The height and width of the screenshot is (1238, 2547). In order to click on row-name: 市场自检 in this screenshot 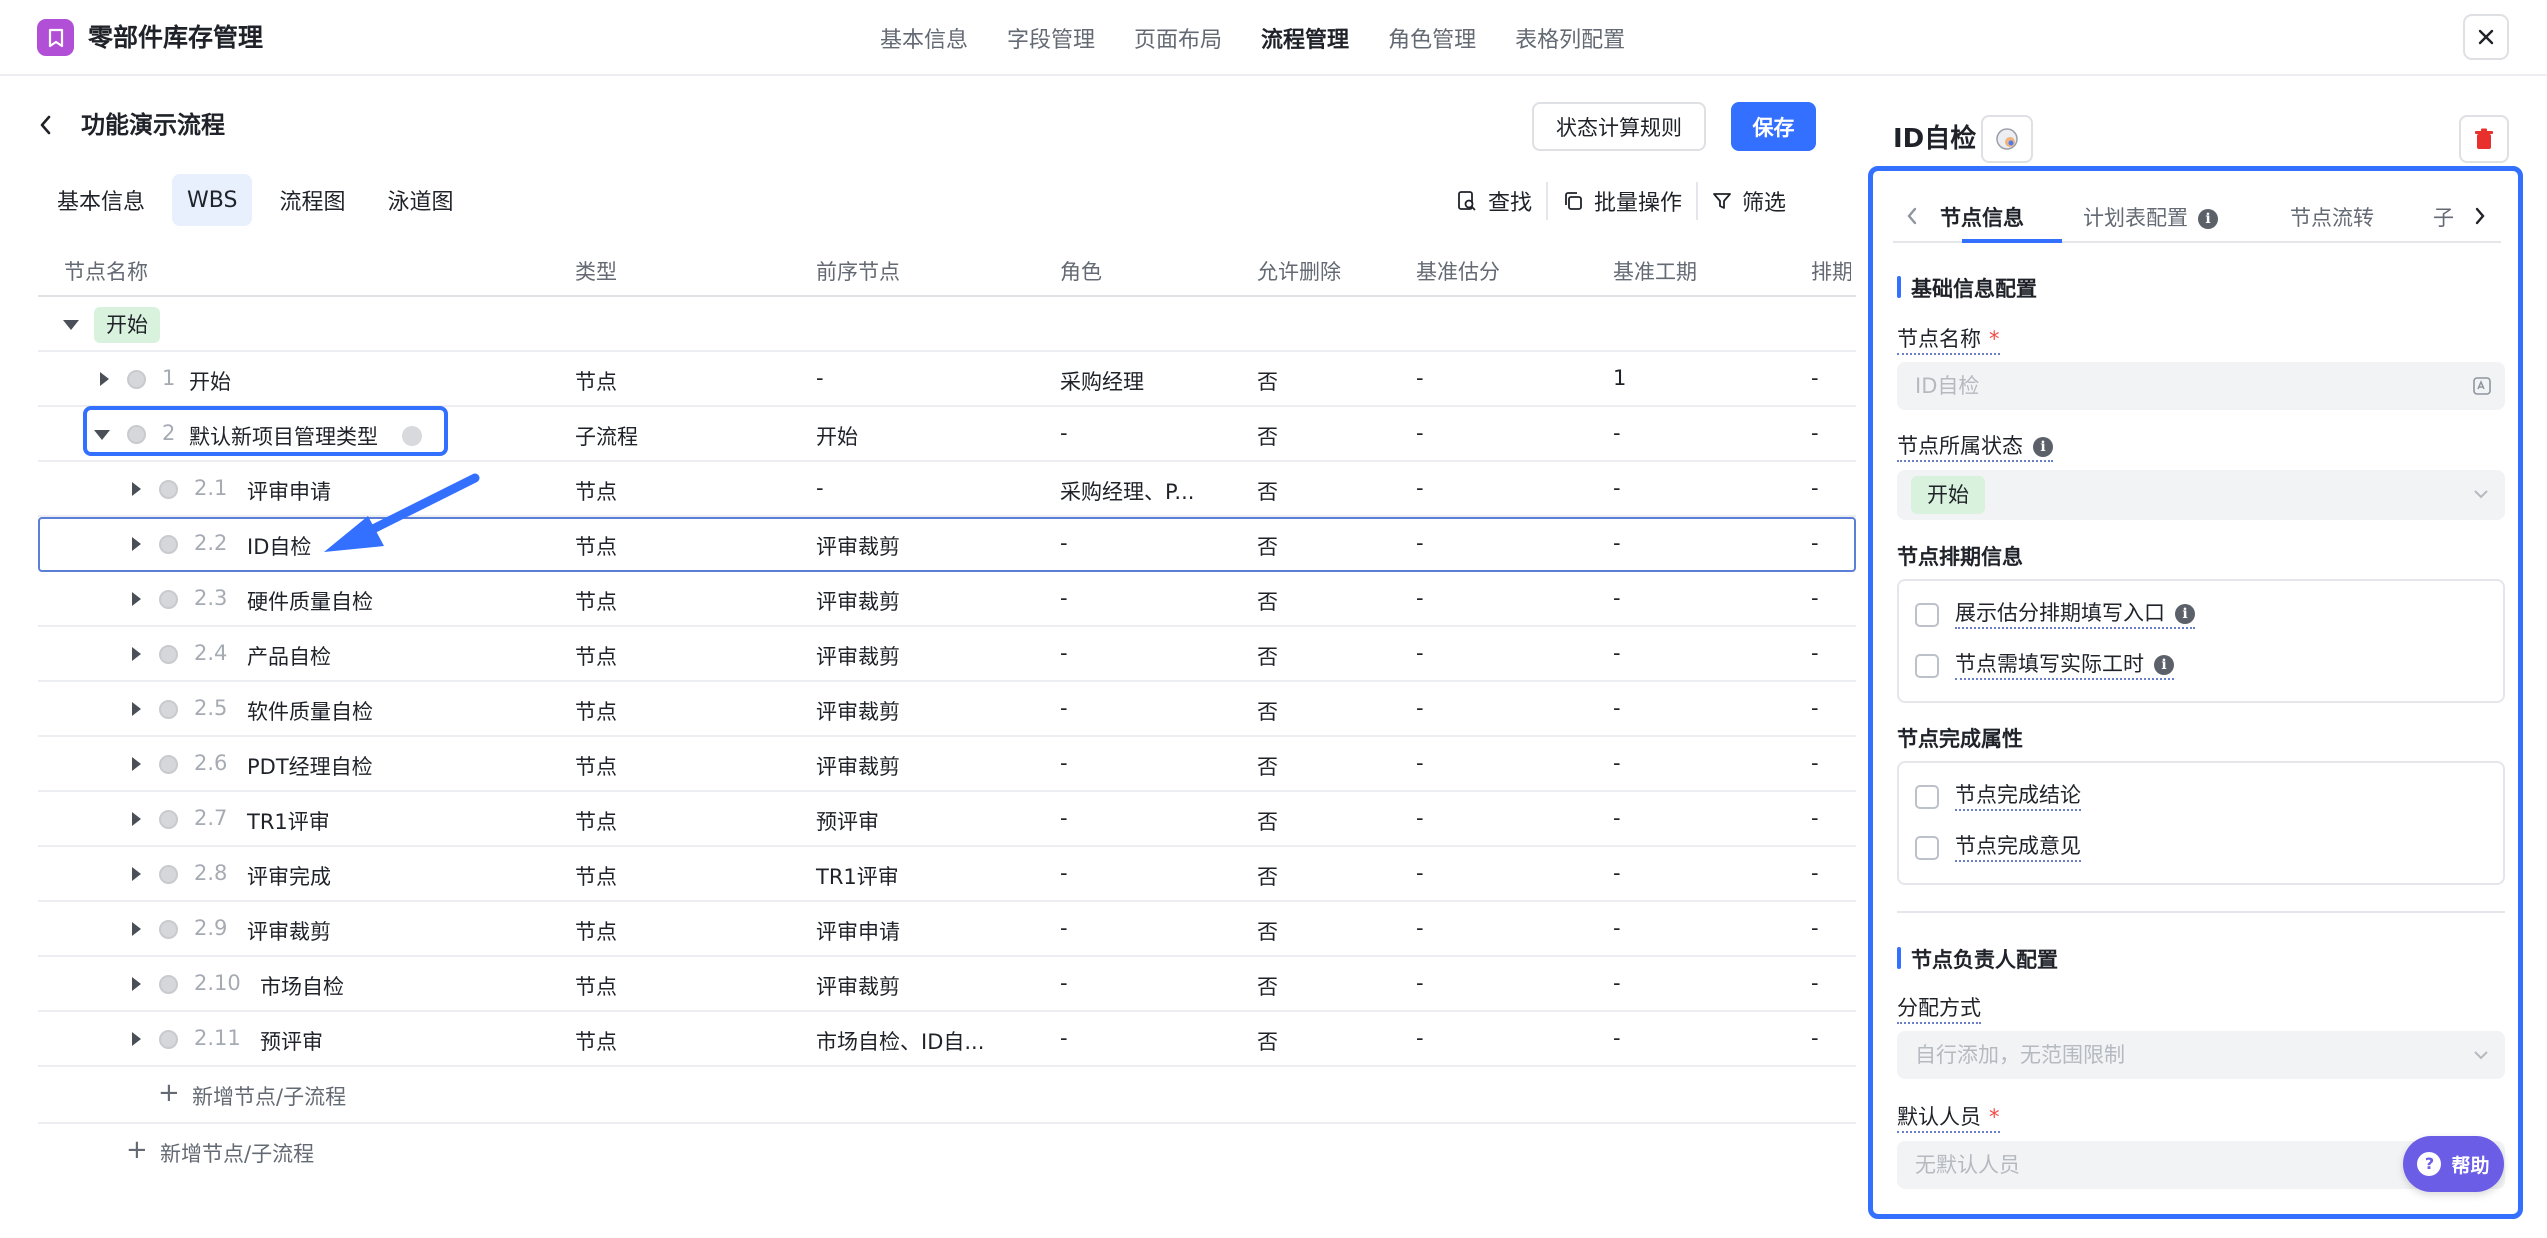, I will do `click(302, 986)`.